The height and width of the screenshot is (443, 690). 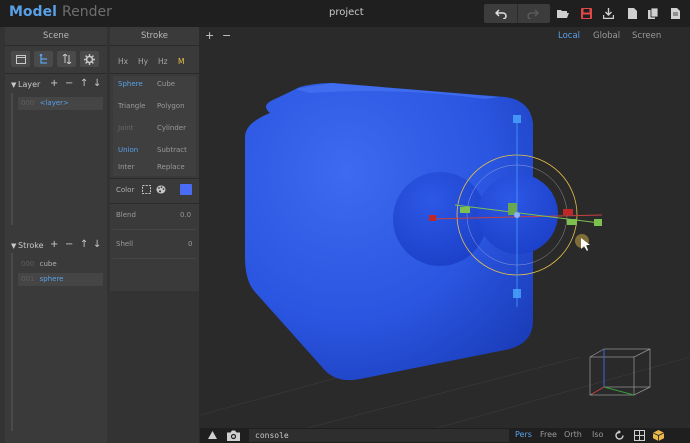 What do you see at coordinates (186, 189) in the screenshot?
I see `color-swatch` at bounding box center [186, 189].